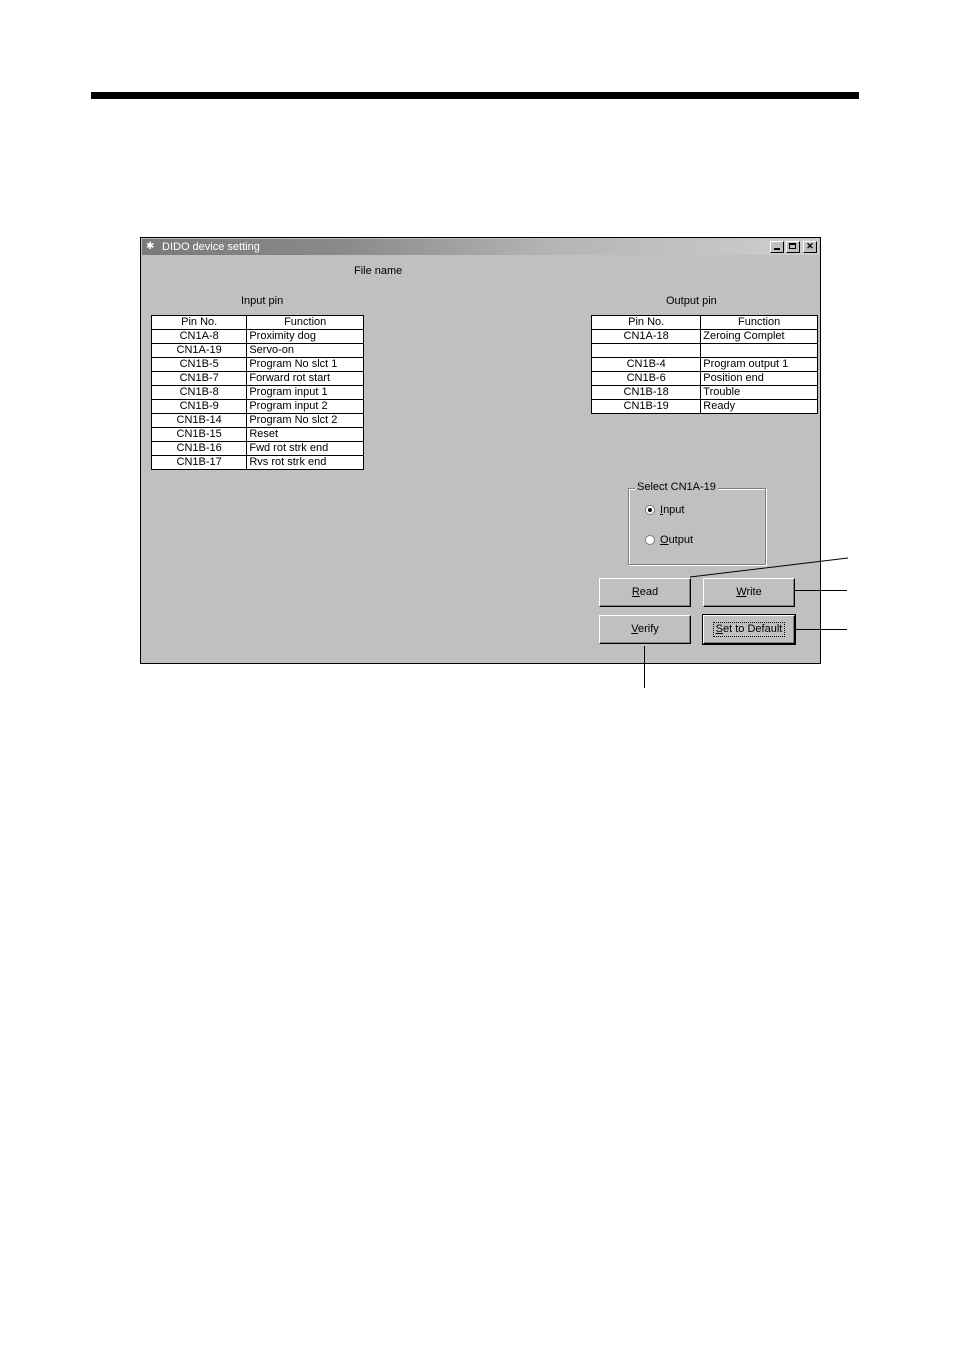  I want to click on input-pin-row: CN1B-14 Program No slct 2, so click(257, 420).